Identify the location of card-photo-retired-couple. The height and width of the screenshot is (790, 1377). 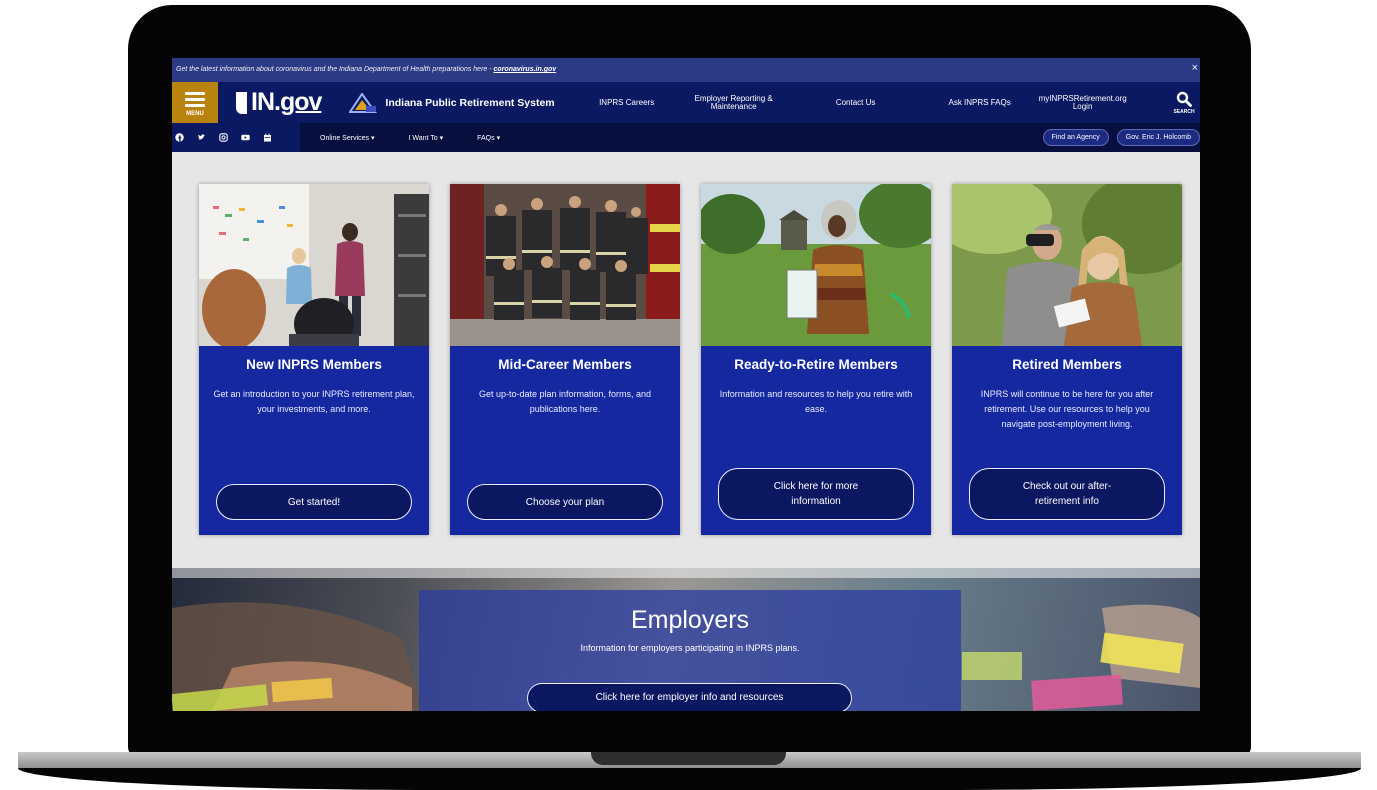
(1067, 265).